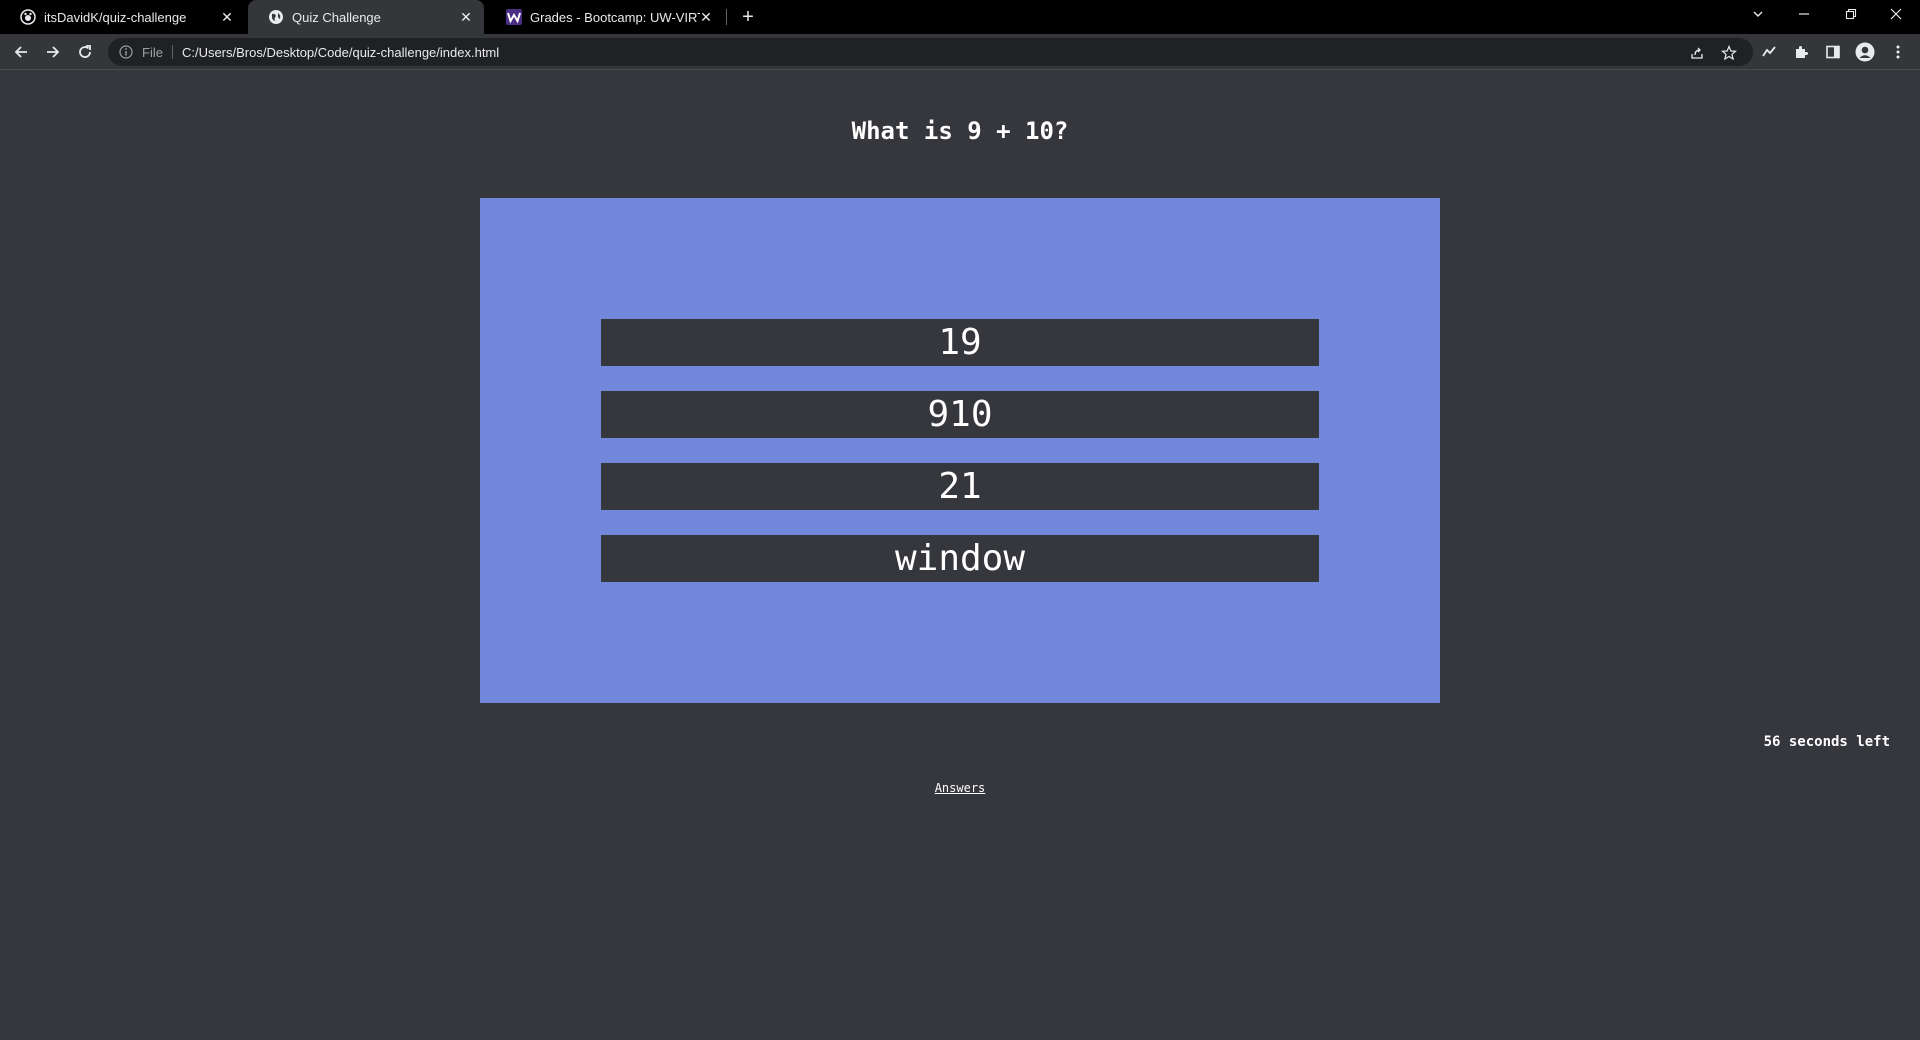 This screenshot has height=1040, width=1920. Describe the element at coordinates (1826, 742) in the screenshot. I see `countdown-timer: 56 seconds left` at that location.